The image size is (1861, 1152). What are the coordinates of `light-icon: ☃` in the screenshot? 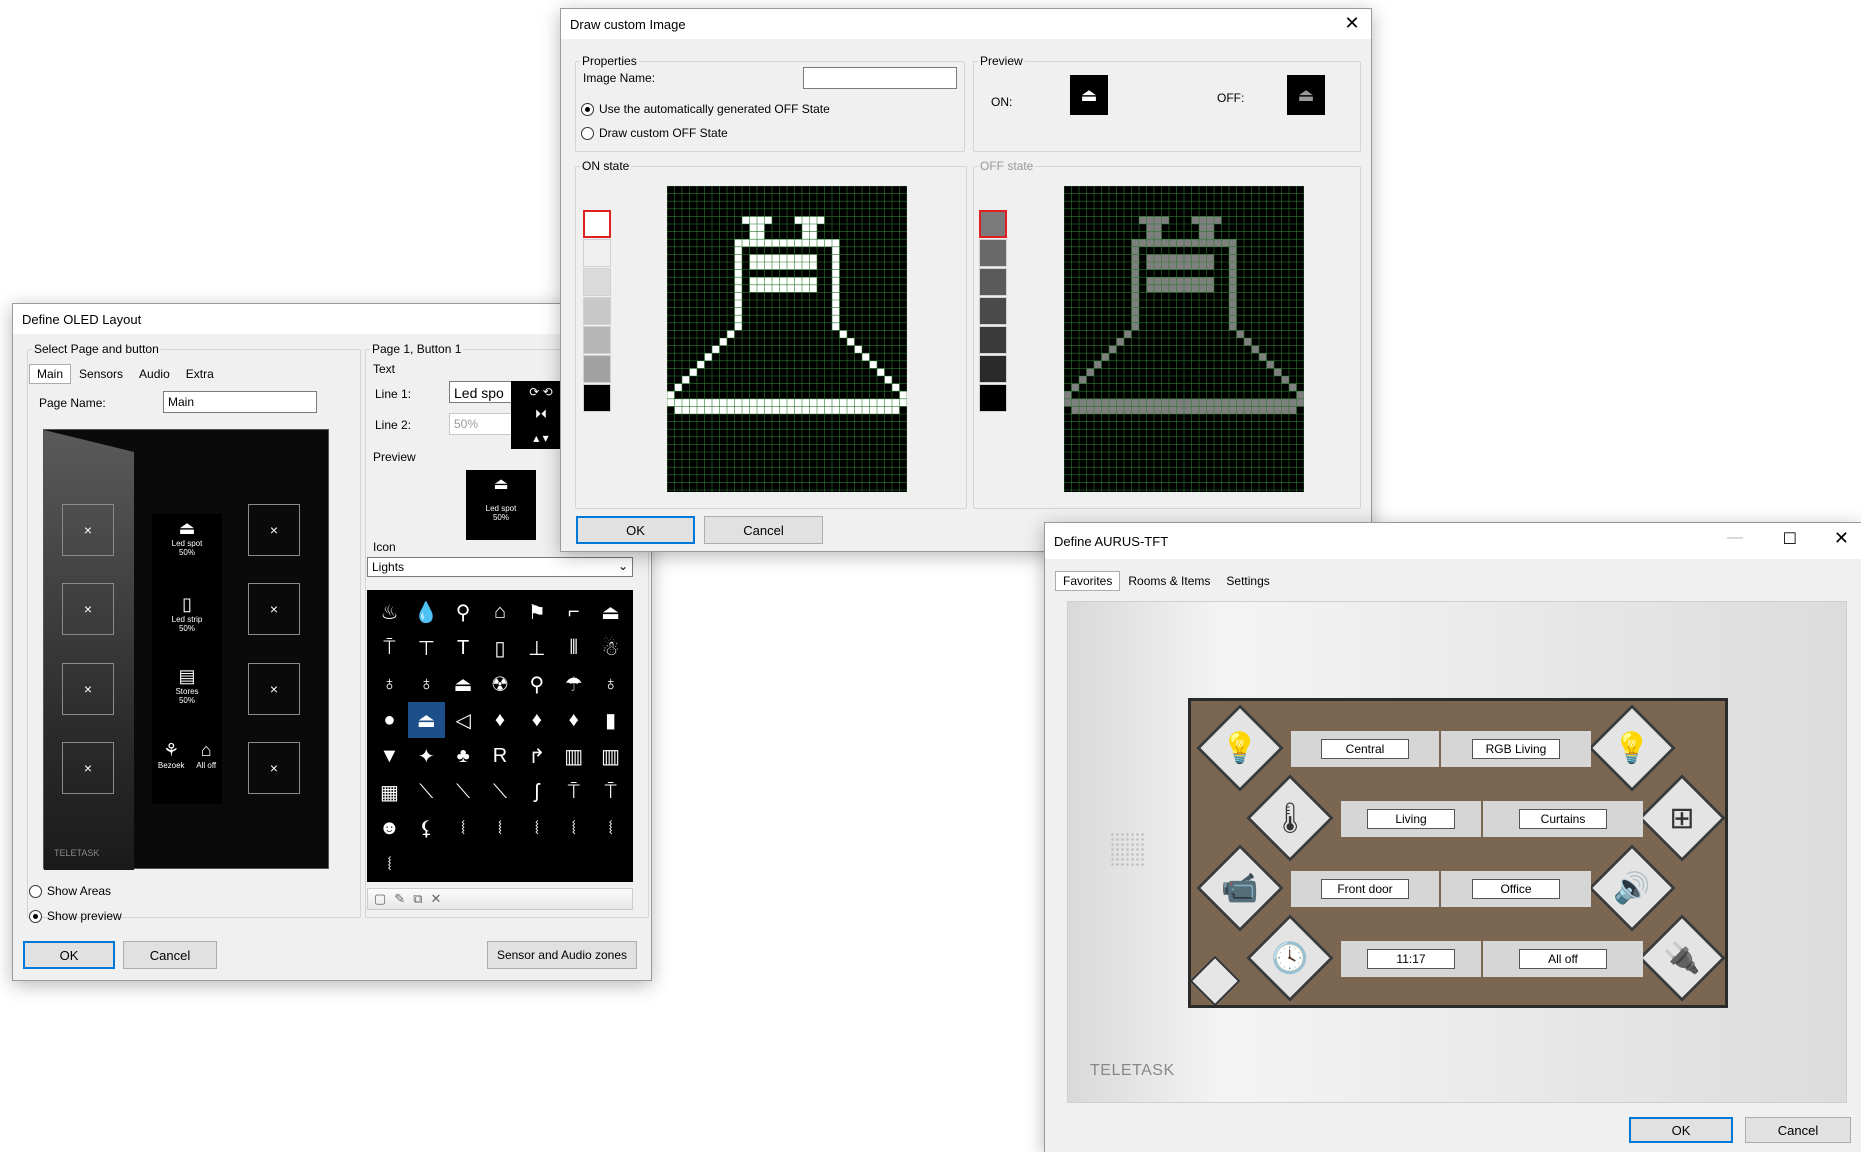 It's located at (610, 648).